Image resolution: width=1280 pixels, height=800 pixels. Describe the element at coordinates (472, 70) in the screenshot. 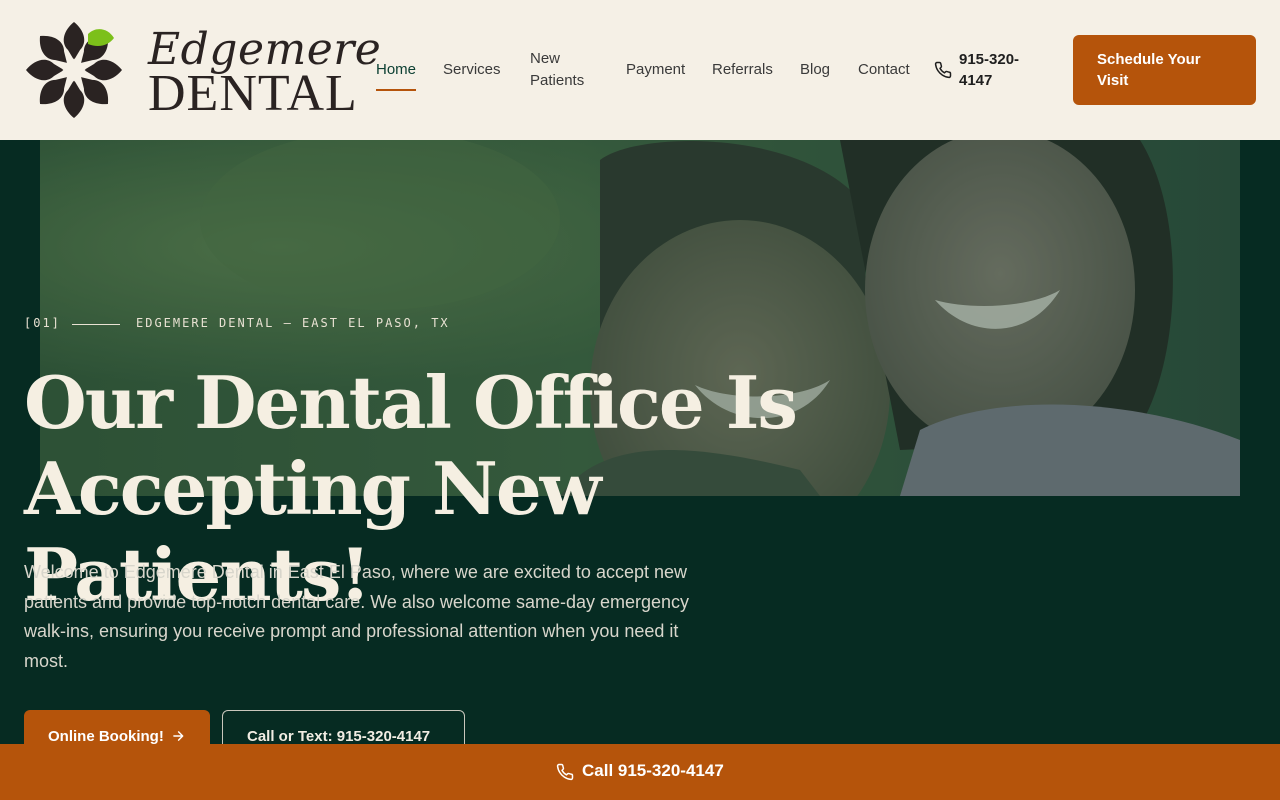

I see `nav-services: Services` at that location.